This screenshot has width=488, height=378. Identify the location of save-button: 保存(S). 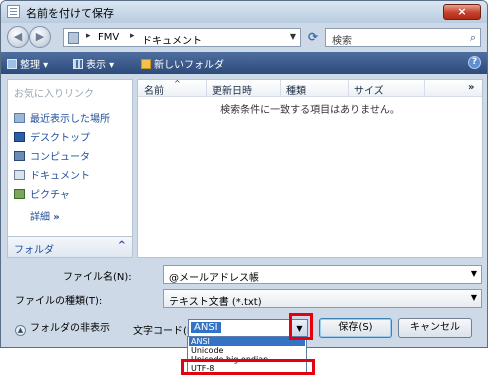
(355, 328).